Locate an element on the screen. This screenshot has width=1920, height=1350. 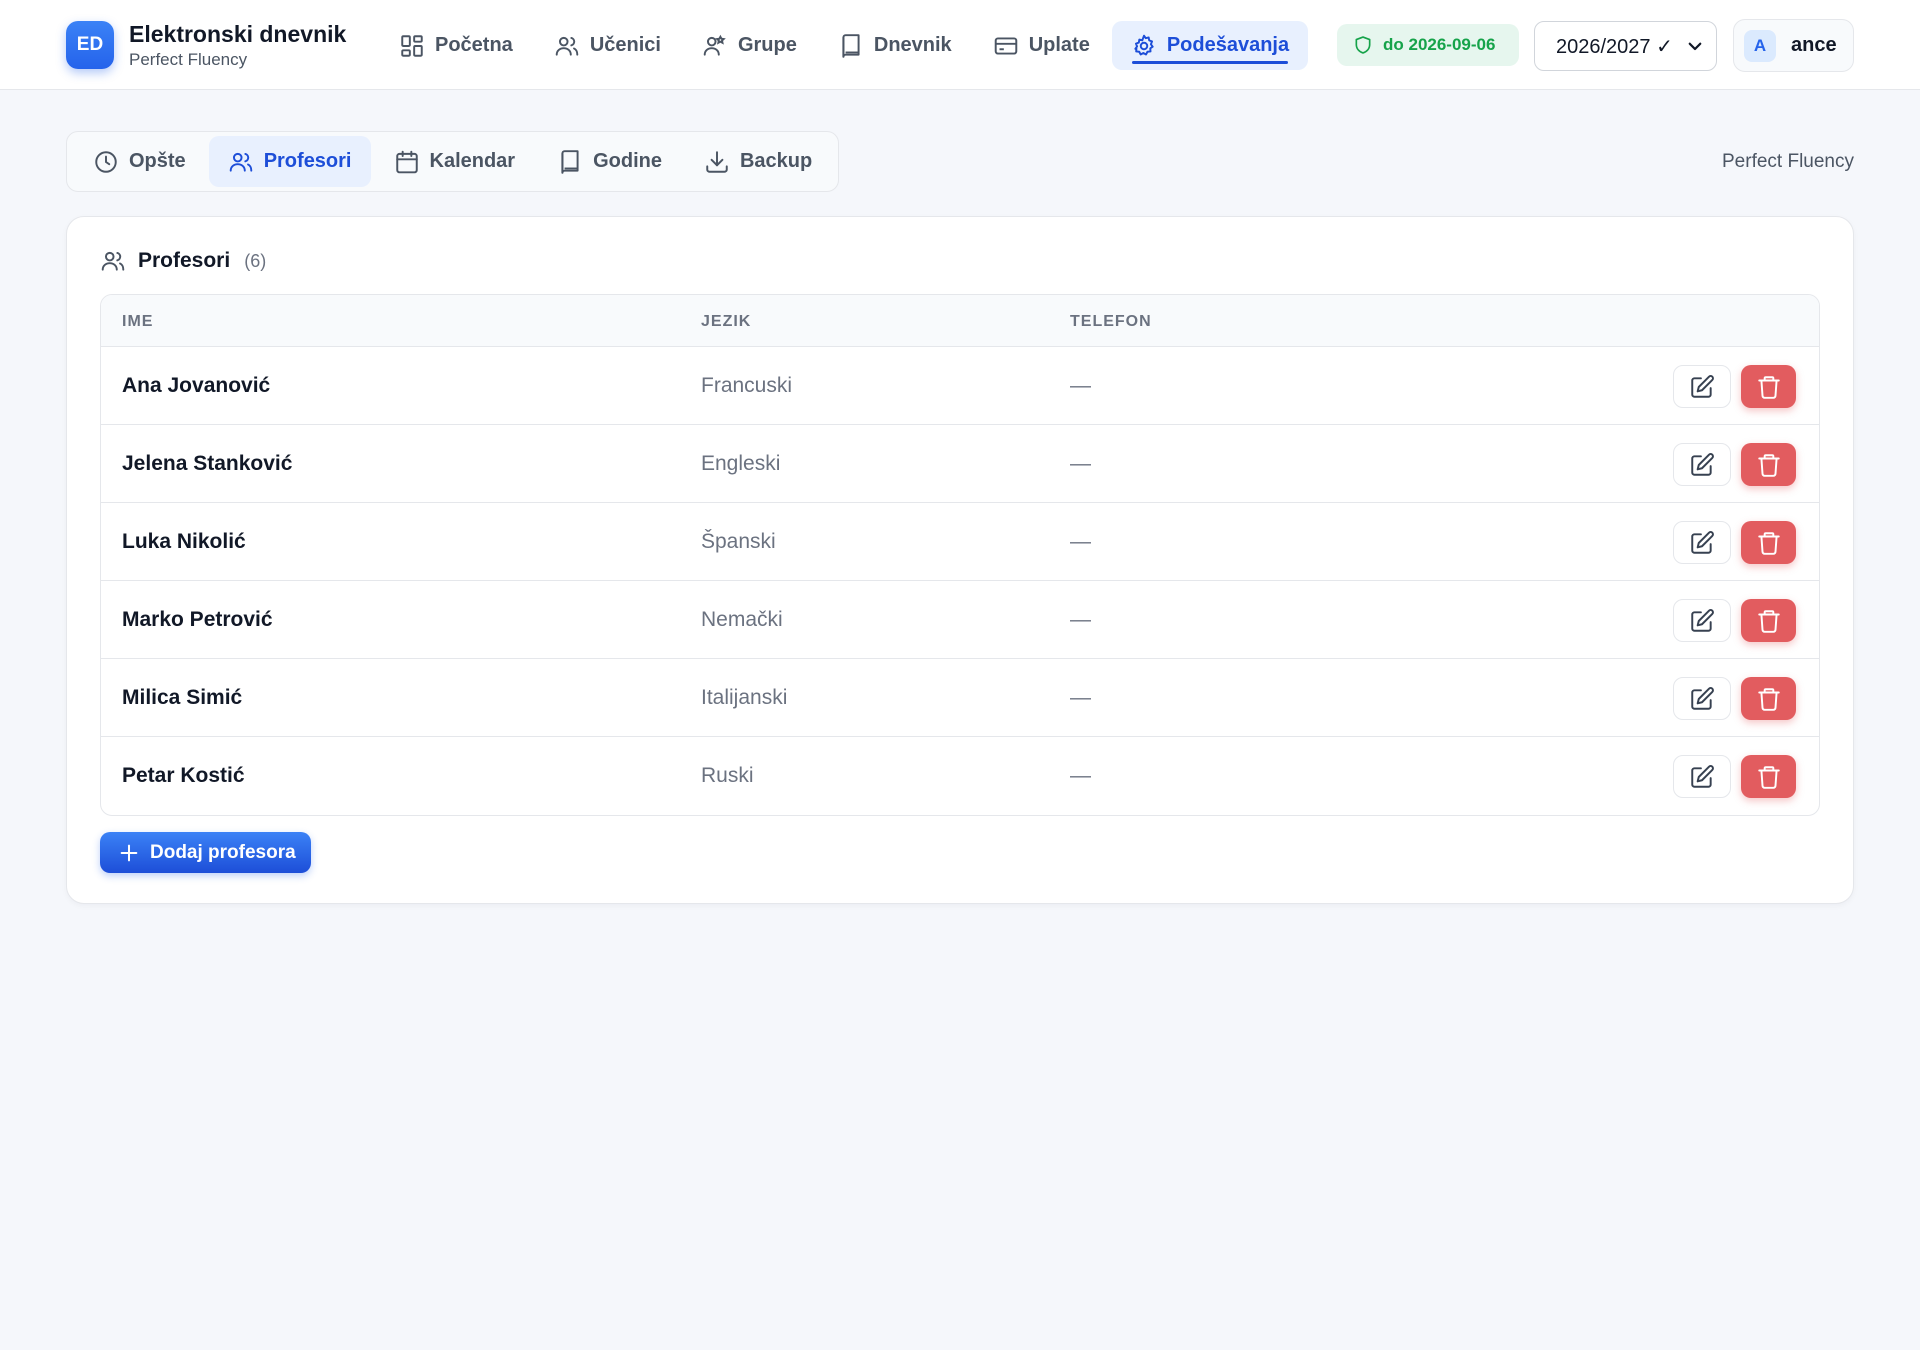
tab-label: Profesori is located at coordinates (307, 161).